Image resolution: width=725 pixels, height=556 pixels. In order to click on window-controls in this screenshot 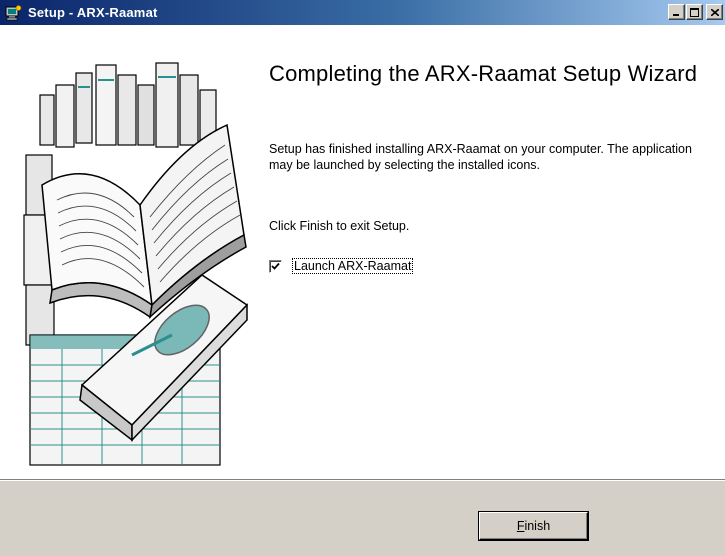, I will do `click(695, 12)`.